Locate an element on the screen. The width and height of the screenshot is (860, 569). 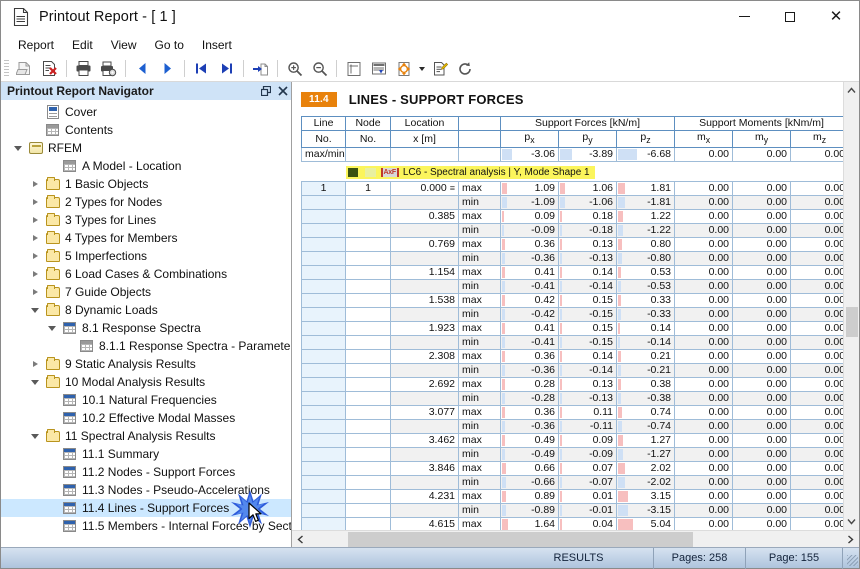
float-panel-icon is located at coordinates (265, 91).